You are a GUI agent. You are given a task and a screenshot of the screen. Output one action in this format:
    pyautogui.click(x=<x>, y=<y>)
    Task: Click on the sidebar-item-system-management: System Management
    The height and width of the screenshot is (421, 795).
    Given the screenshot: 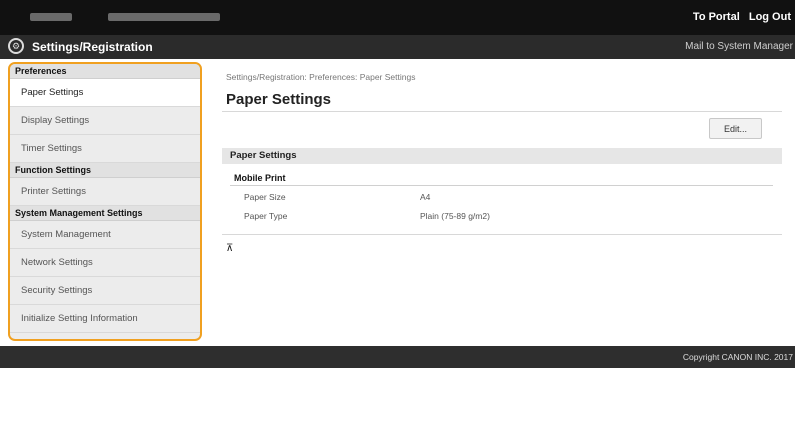 What is the action you would take?
    pyautogui.click(x=105, y=235)
    